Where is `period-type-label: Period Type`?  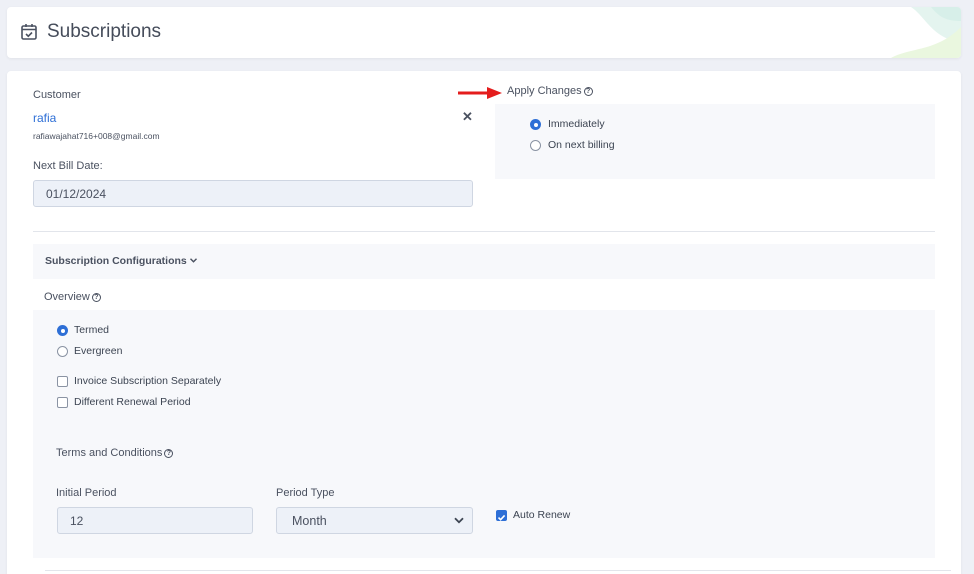
period-type-label: Period Type is located at coordinates (305, 493).